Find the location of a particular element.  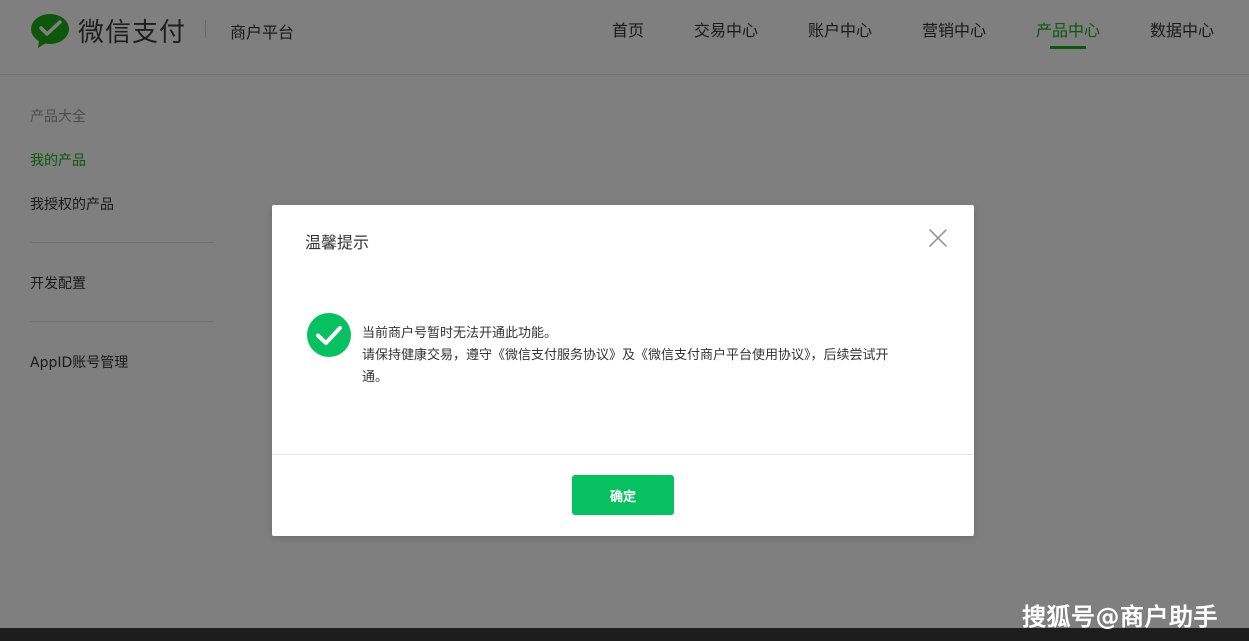

close-icon is located at coordinates (938, 238).